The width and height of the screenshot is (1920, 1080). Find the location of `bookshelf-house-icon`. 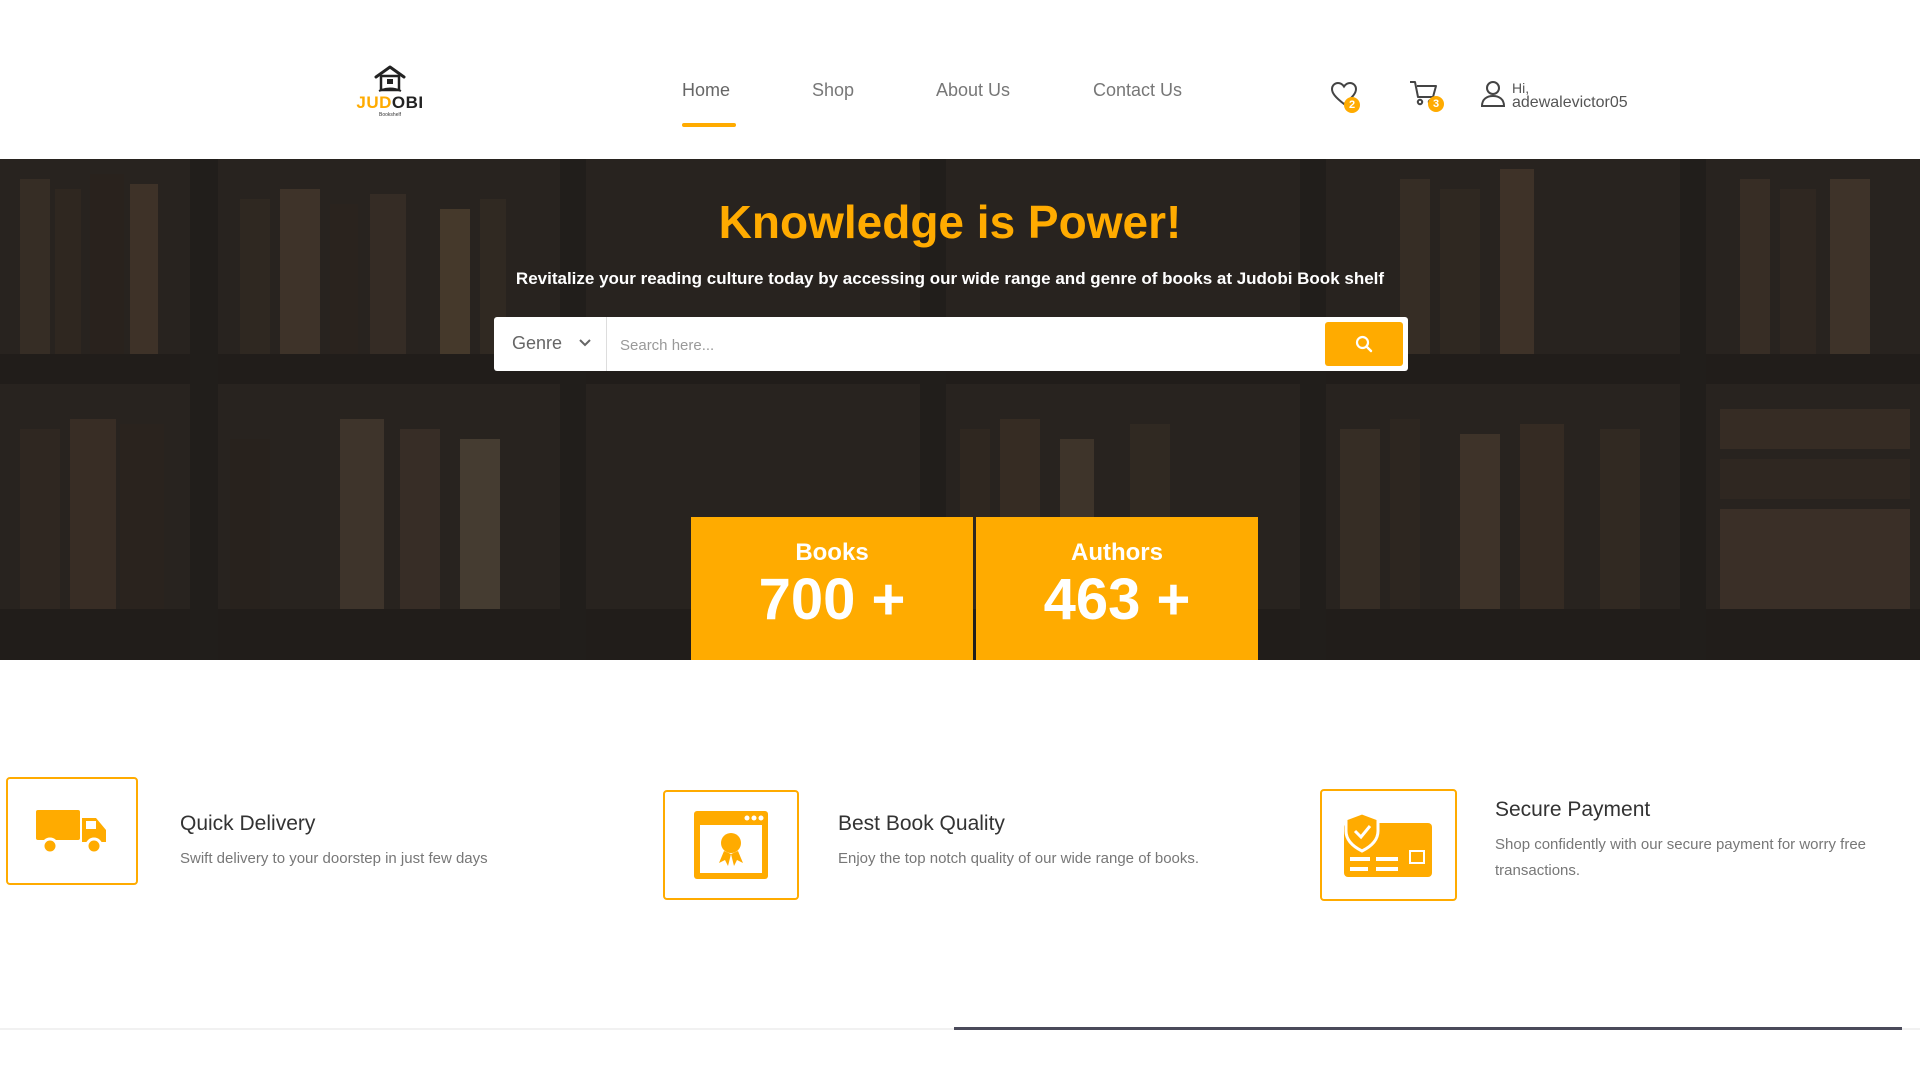

bookshelf-house-icon is located at coordinates (390, 78).